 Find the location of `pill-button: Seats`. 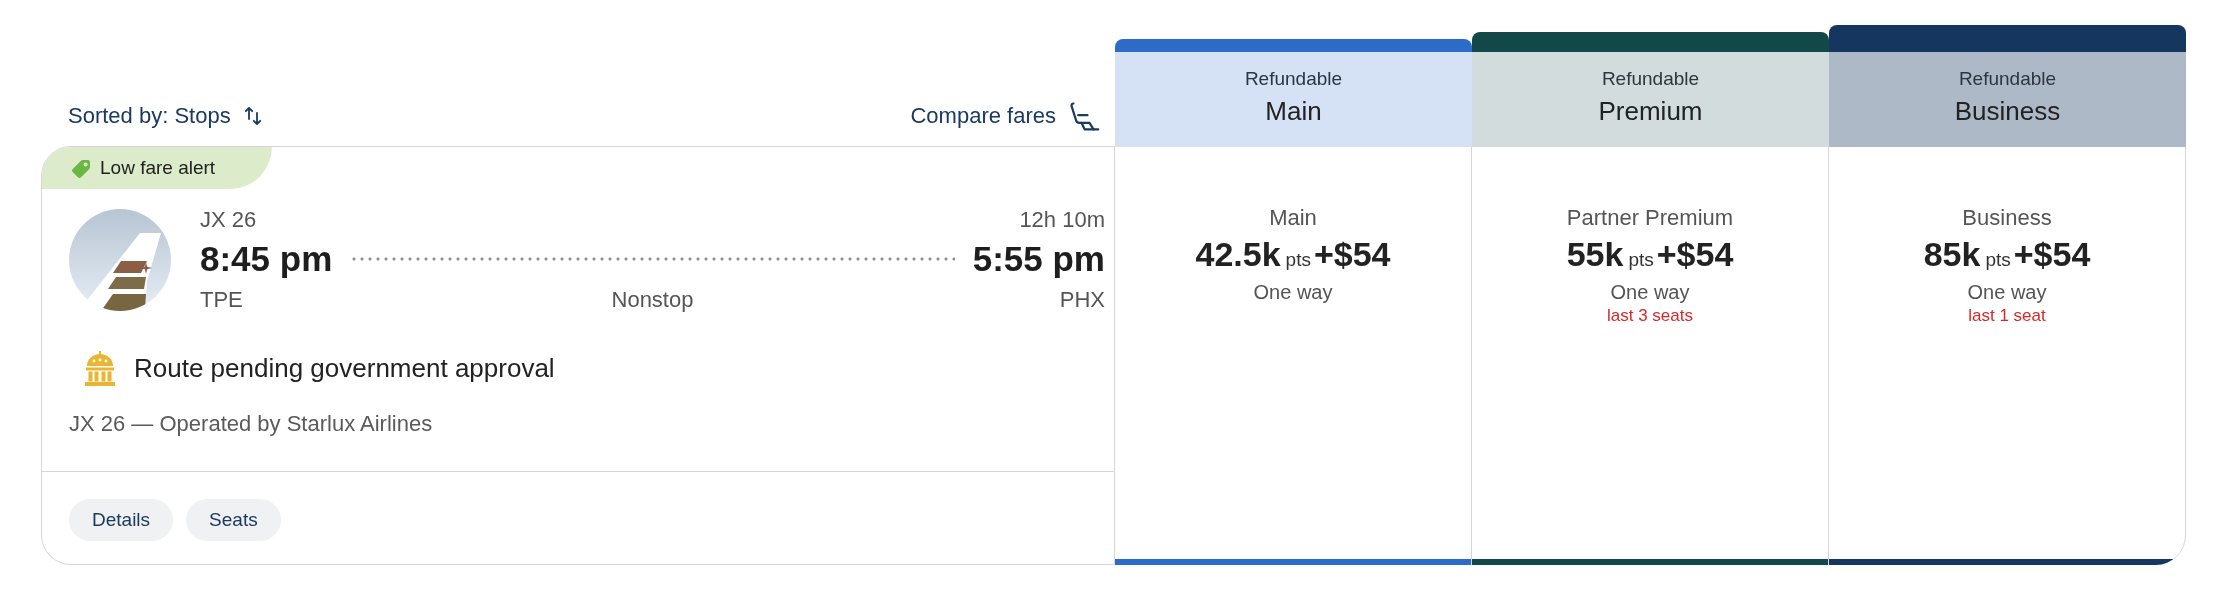

pill-button: Seats is located at coordinates (233, 520).